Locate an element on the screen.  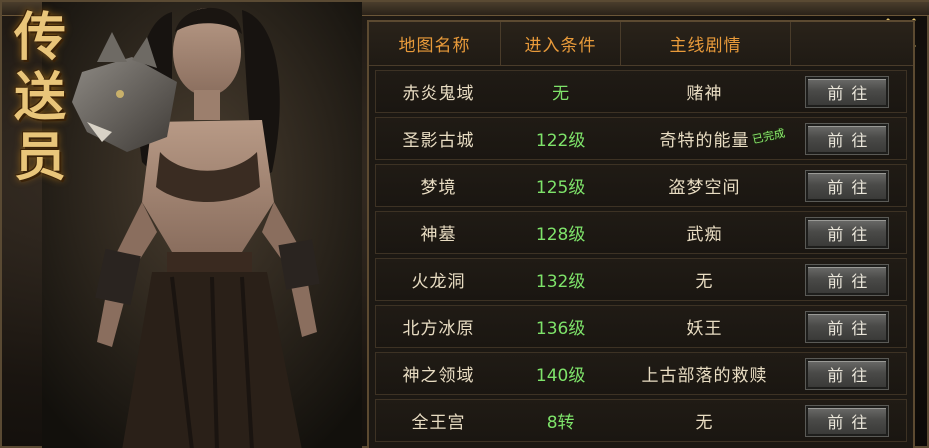
requirement-cell: 125级 is located at coordinates (560, 185).